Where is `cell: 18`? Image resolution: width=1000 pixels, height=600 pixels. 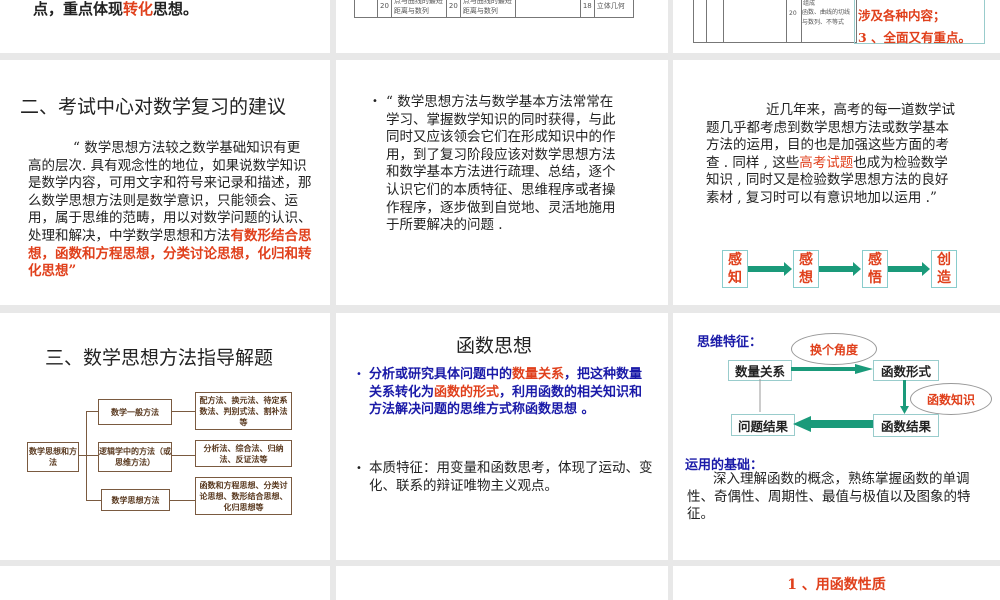
cell: 18 is located at coordinates (587, 9).